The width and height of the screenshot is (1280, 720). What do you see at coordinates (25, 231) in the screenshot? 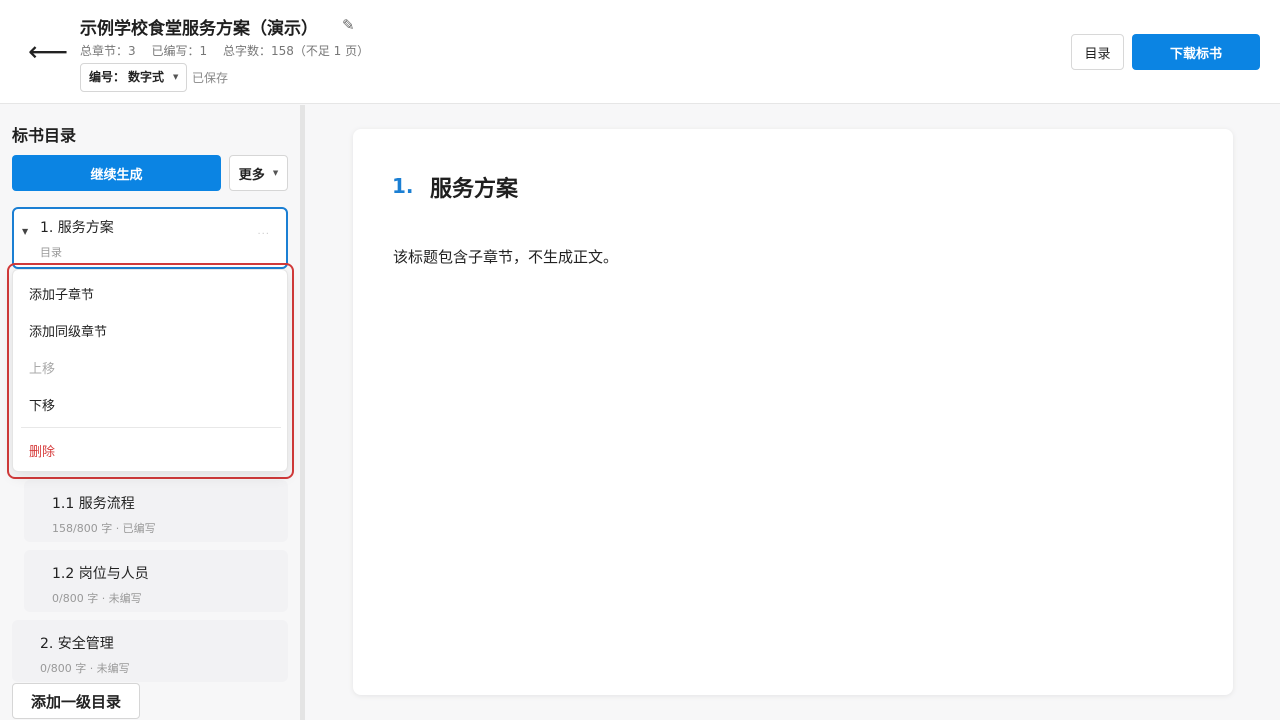
I see `chevron-down-icon: ▼` at bounding box center [25, 231].